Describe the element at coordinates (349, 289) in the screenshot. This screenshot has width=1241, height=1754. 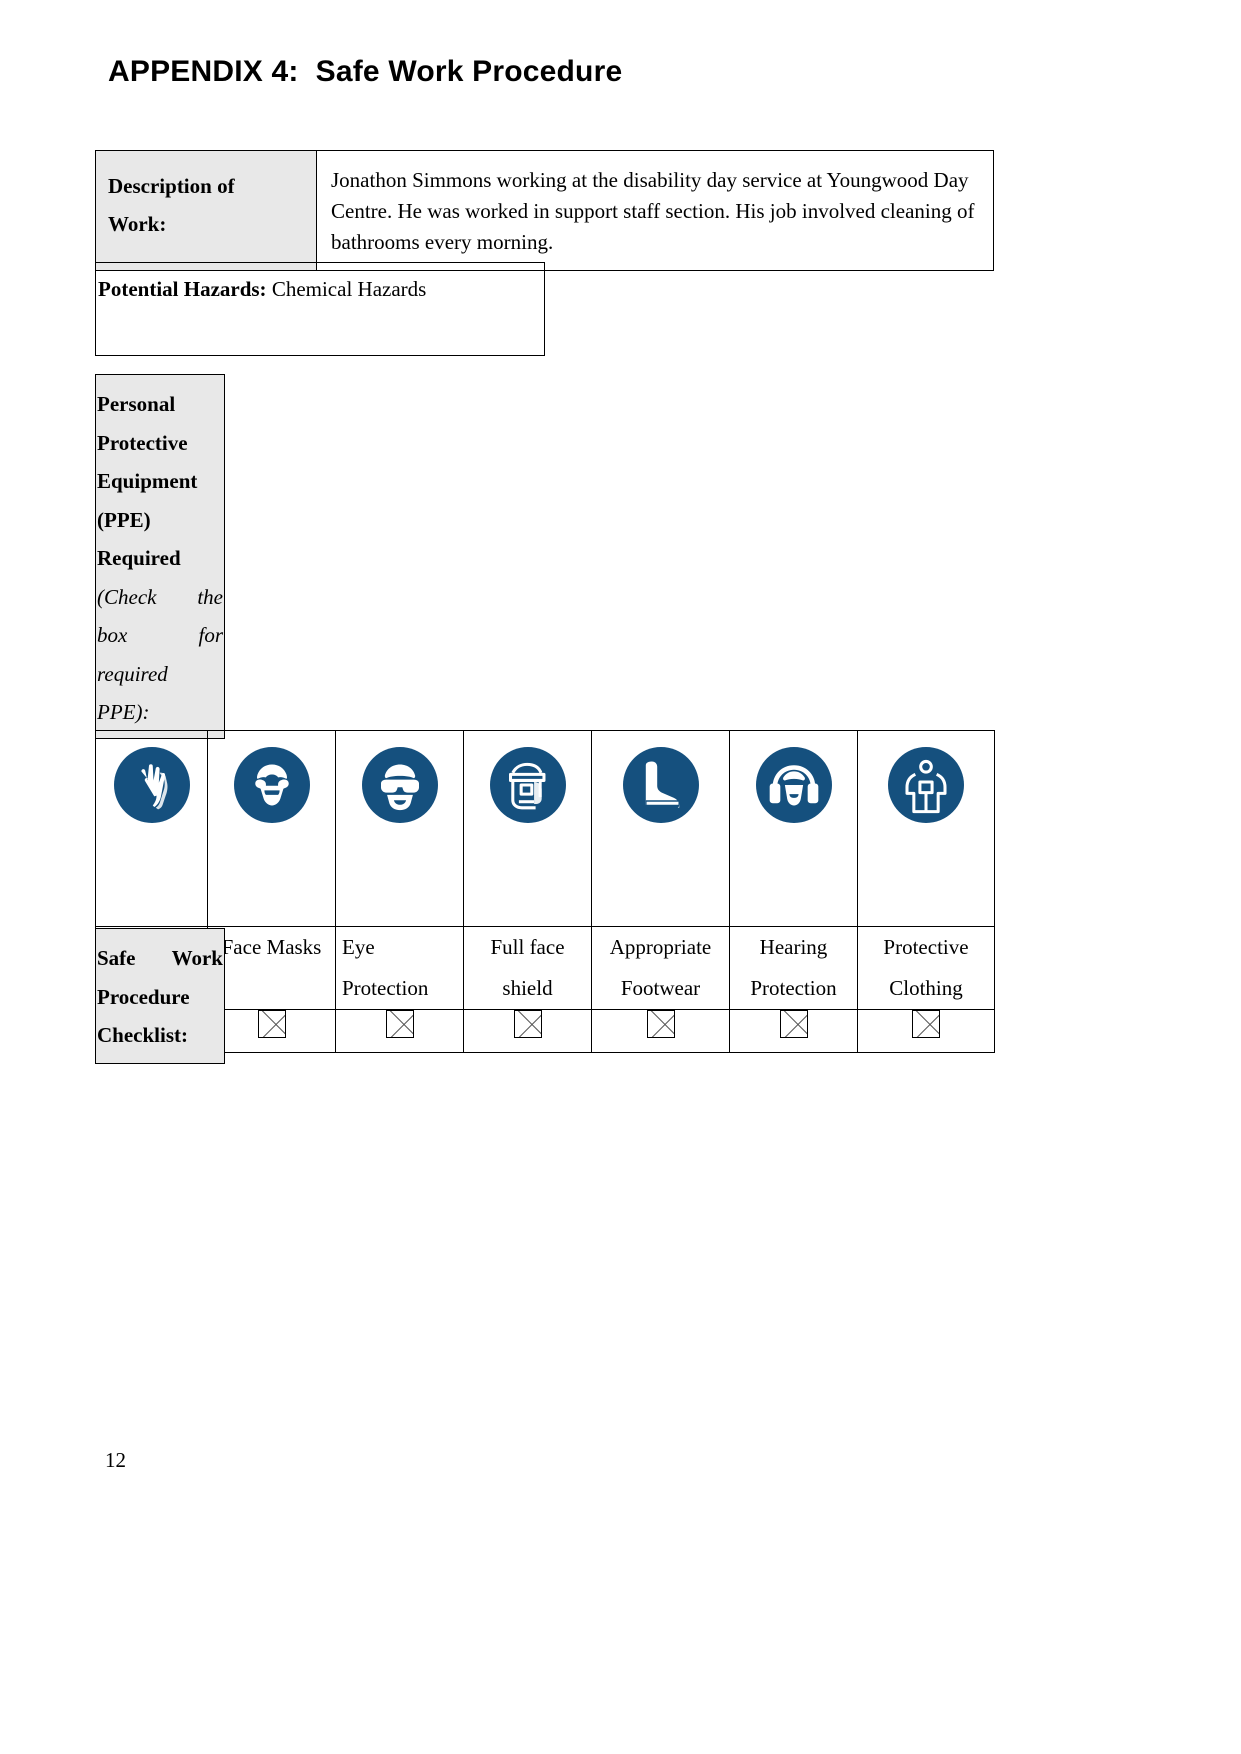
I see `potential-hazards-value: Chemical Hazards` at that location.